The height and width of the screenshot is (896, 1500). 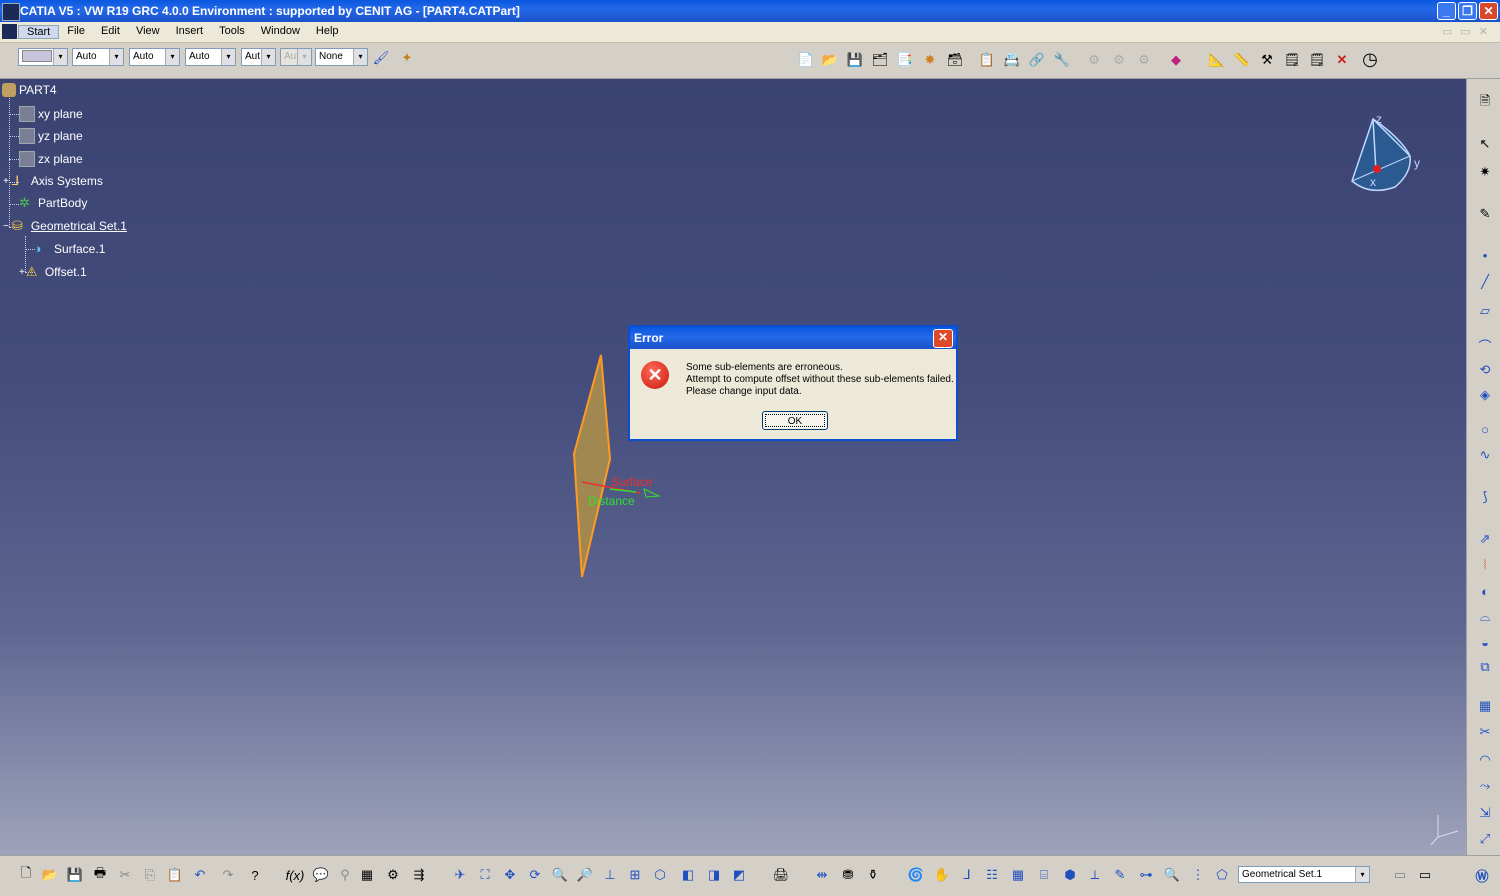 I want to click on properties-icon: ✦, so click(x=407, y=58).